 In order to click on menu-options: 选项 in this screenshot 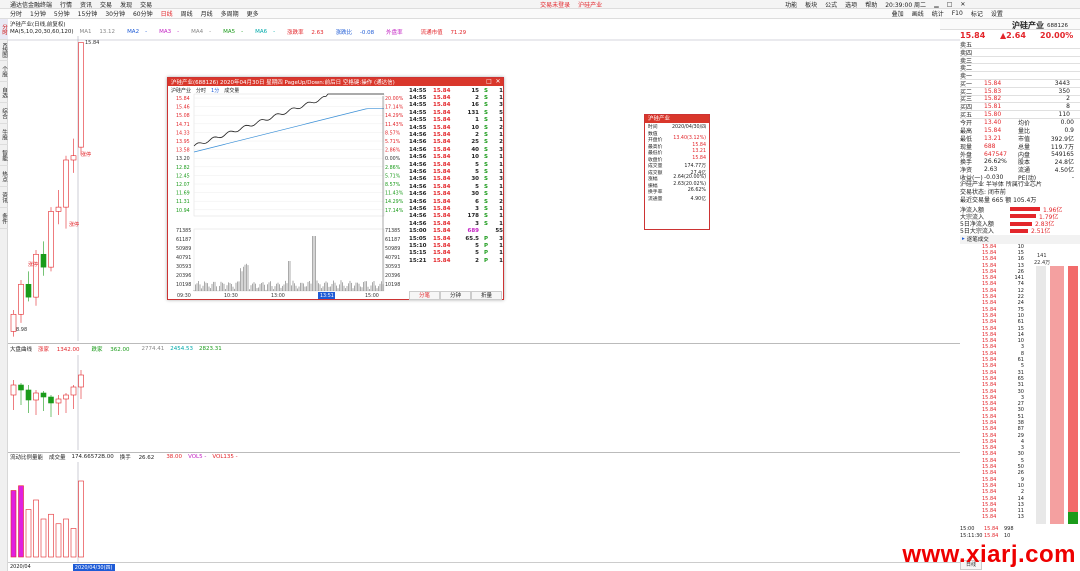, I will do `click(851, 4)`.